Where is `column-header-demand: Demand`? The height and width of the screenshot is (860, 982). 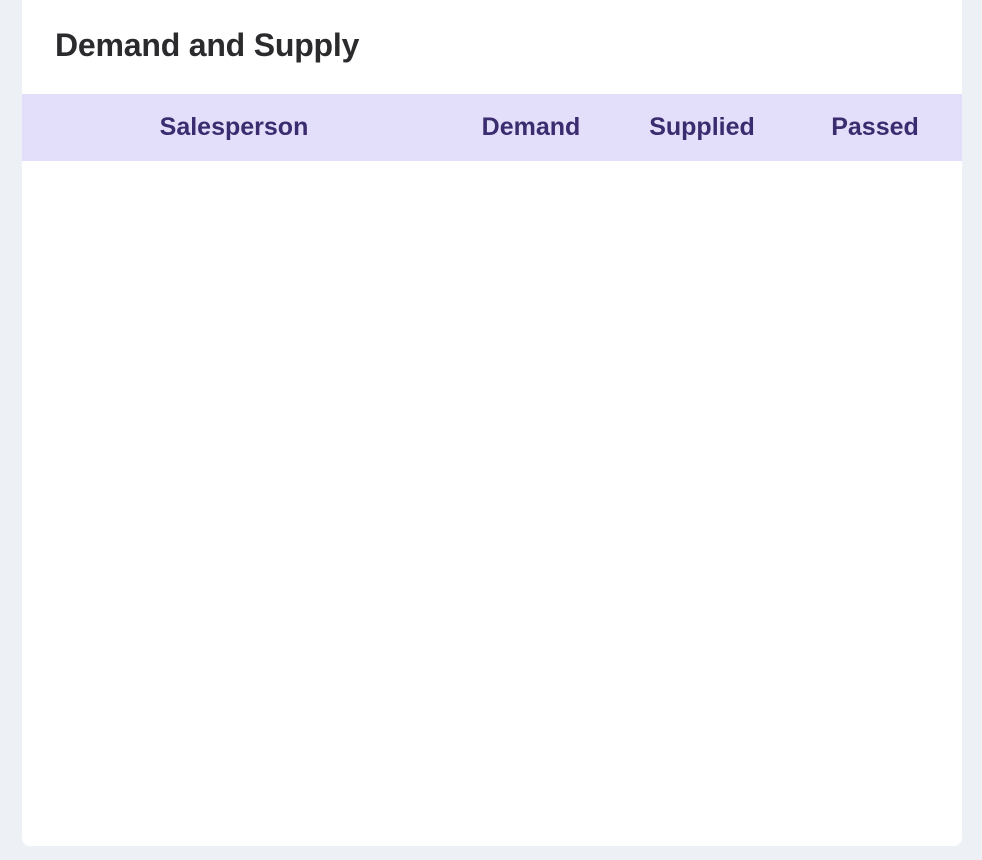 column-header-demand: Demand is located at coordinates (531, 127).